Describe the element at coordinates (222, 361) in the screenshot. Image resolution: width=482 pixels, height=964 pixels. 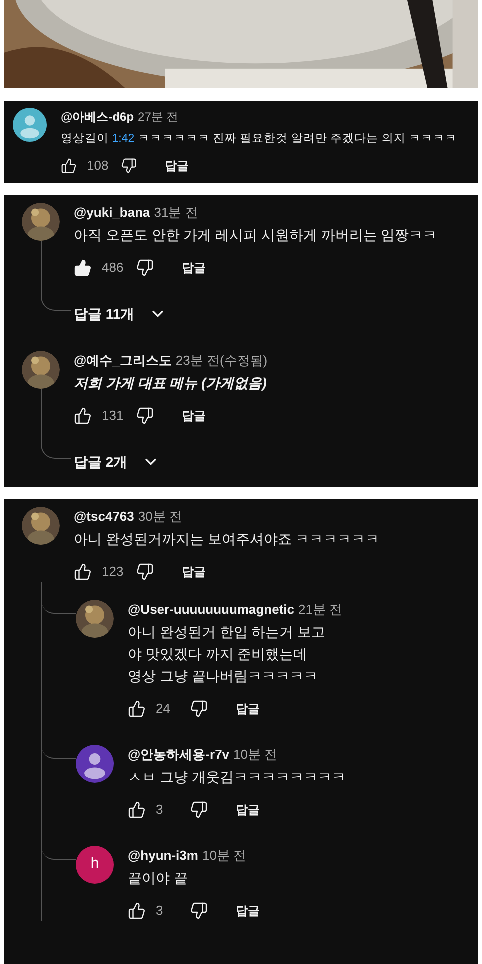
I see `comment-time: 23분 전(수정됨)` at that location.